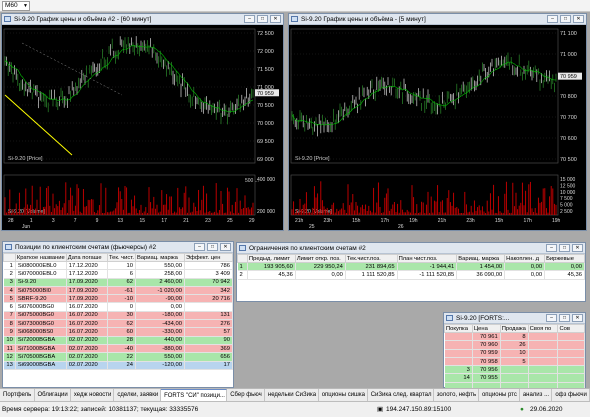 This screenshot has height=417, width=590. I want to click on column-header: Накоплен. д, so click(525, 258).